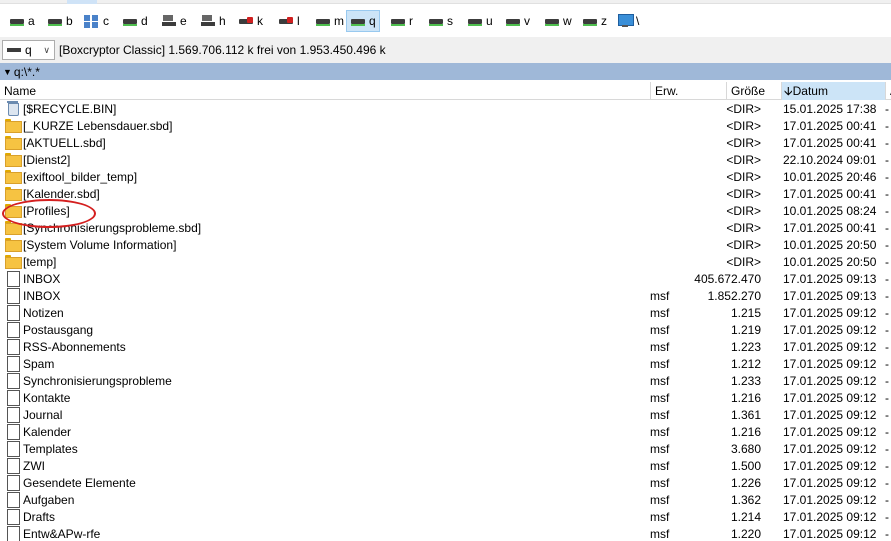 This screenshot has width=891, height=541. I want to click on table-row: Aufgaben msf 1.362 17.01.2025 09:12-, so click(445, 500).